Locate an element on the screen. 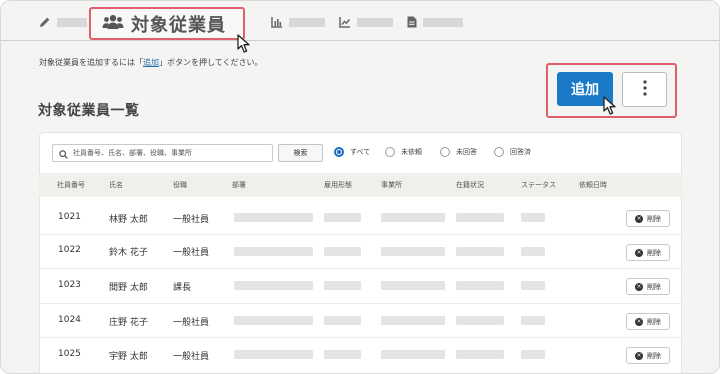 This screenshot has height=374, width=720. header-office: 事業所 is located at coordinates (391, 185).